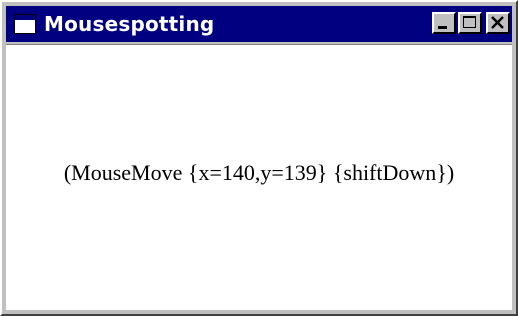  I want to click on mouse-event-text: (MouseMove {x=140,y=139} {shiftDown}), so click(259, 172).